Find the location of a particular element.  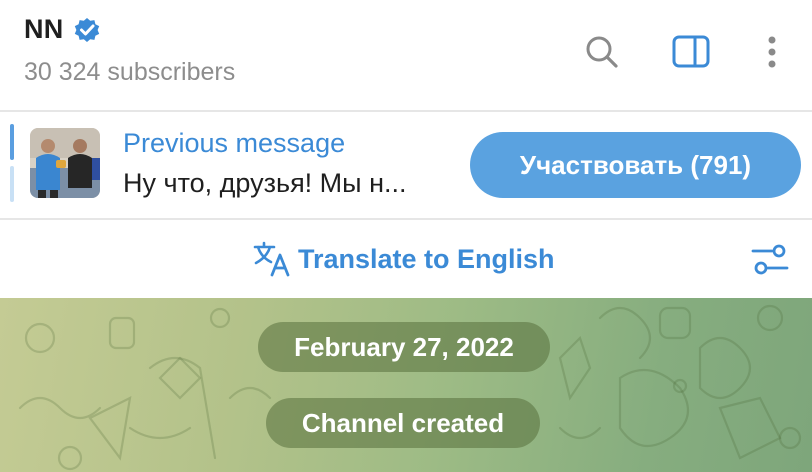

search-icon is located at coordinates (602, 52).